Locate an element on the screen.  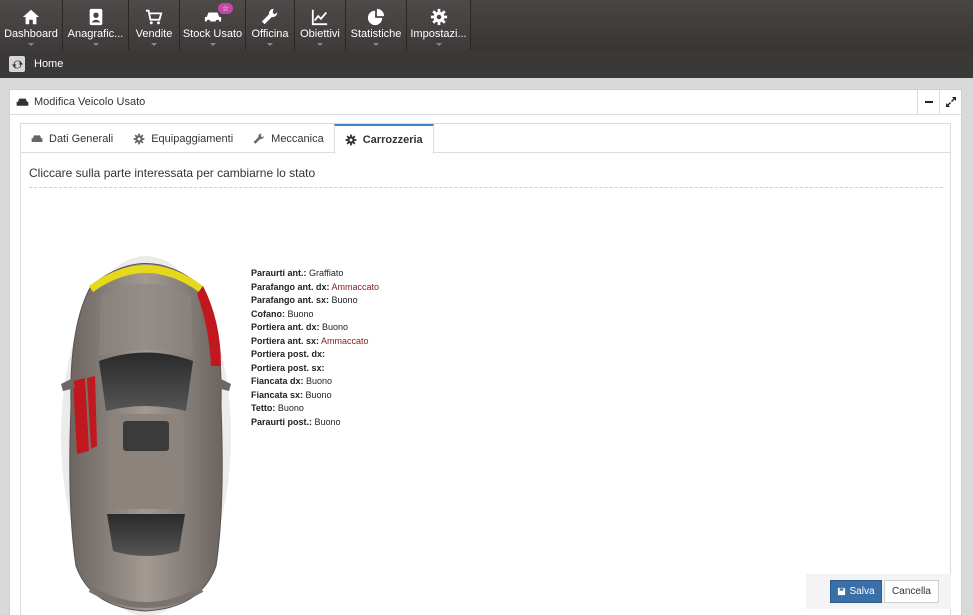
notification-badge: ☆ is located at coordinates (225, 8).